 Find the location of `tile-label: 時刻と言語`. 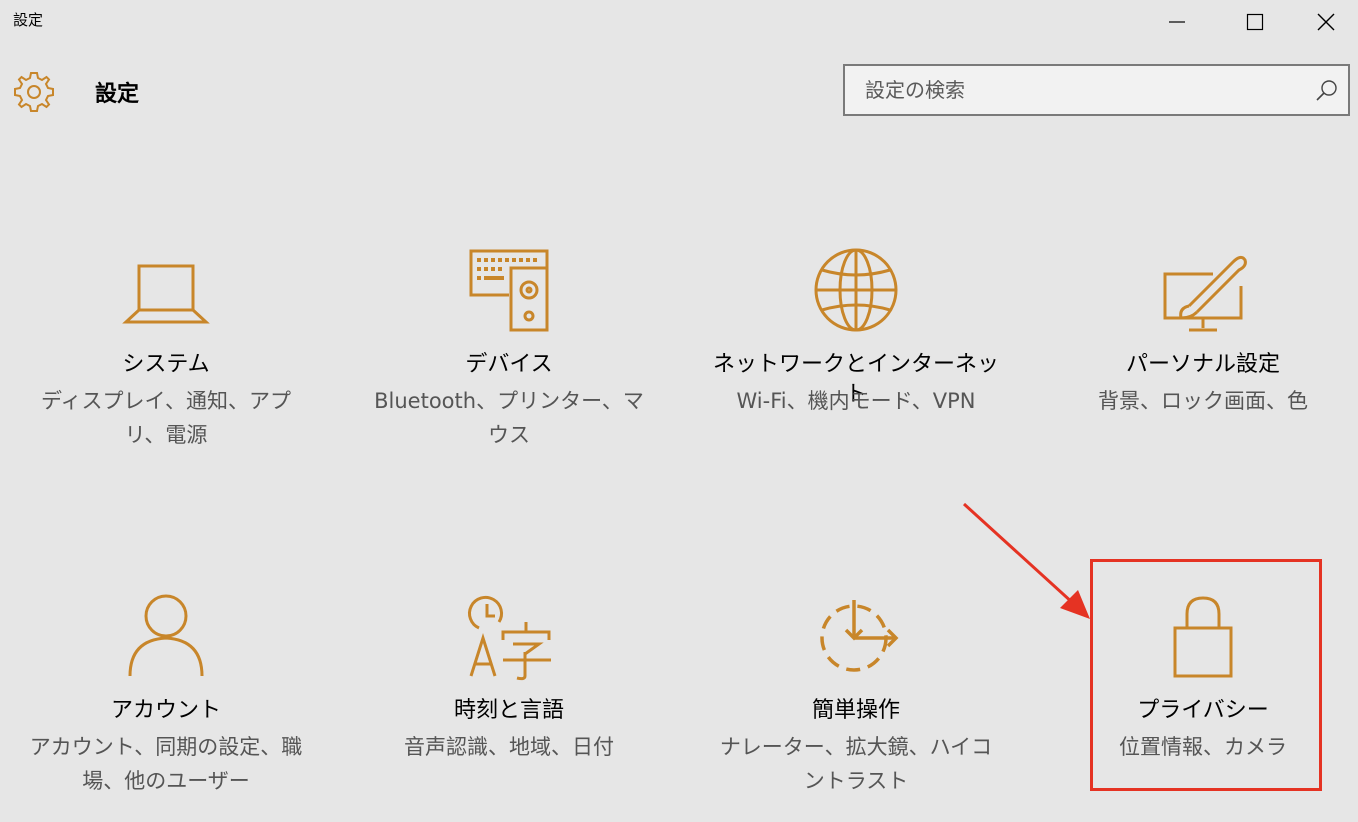

tile-label: 時刻と言語 is located at coordinates (508, 710).